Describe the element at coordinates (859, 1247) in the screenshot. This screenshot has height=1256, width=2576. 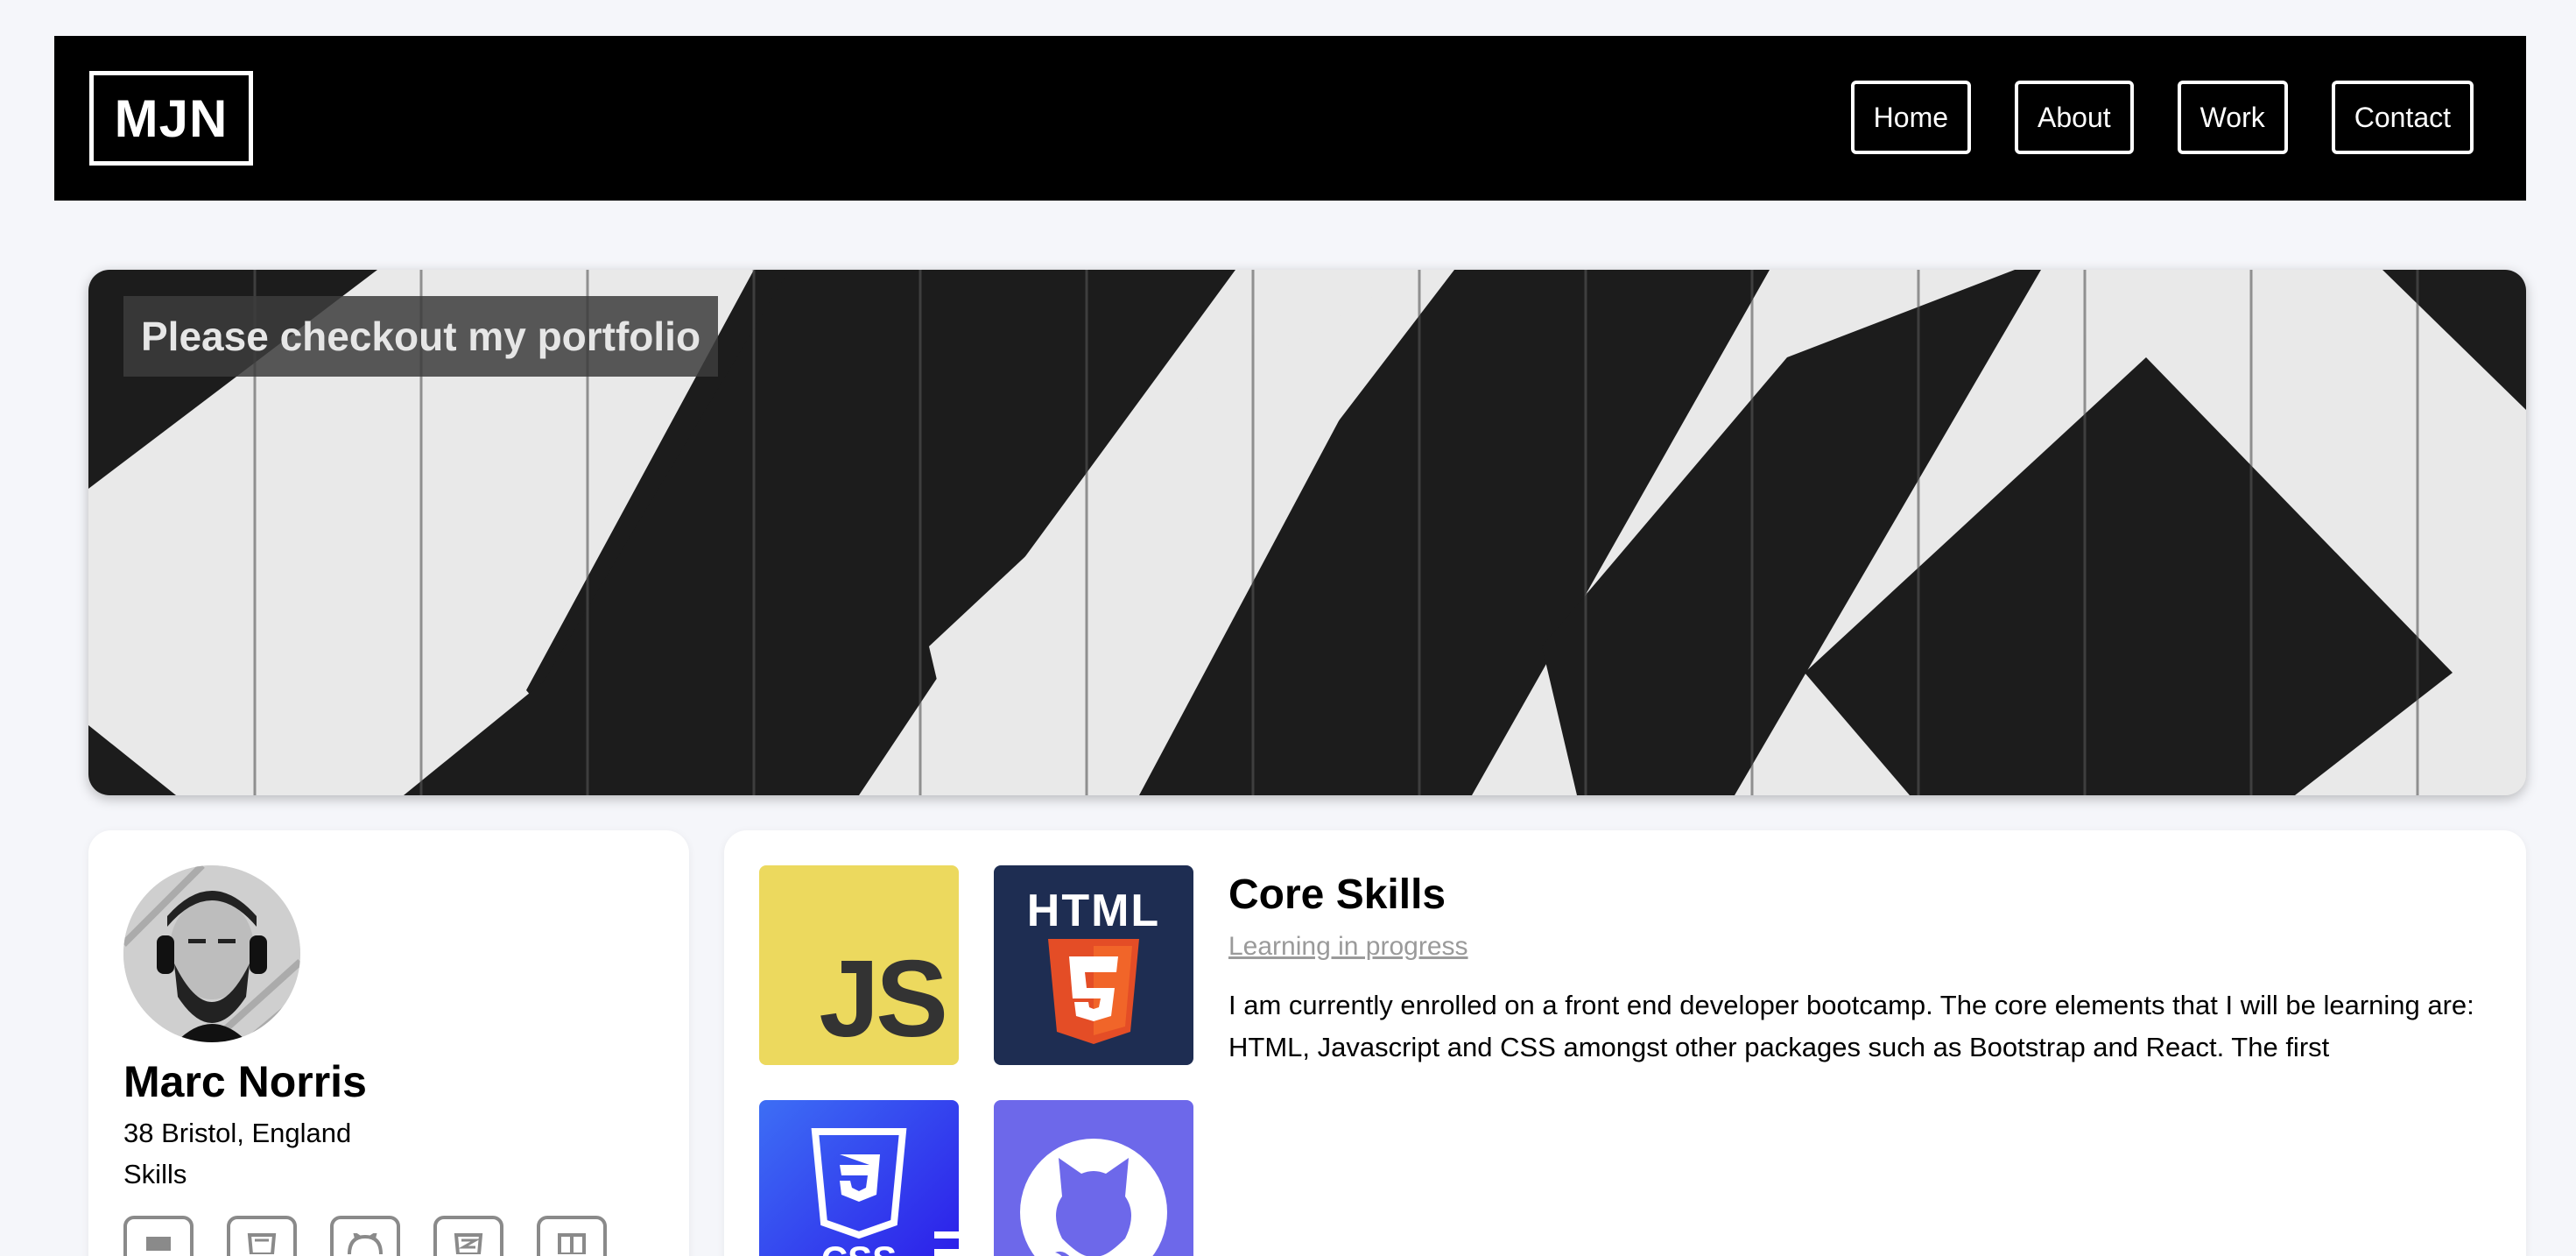
I see `css3-tile-label: CSS` at that location.